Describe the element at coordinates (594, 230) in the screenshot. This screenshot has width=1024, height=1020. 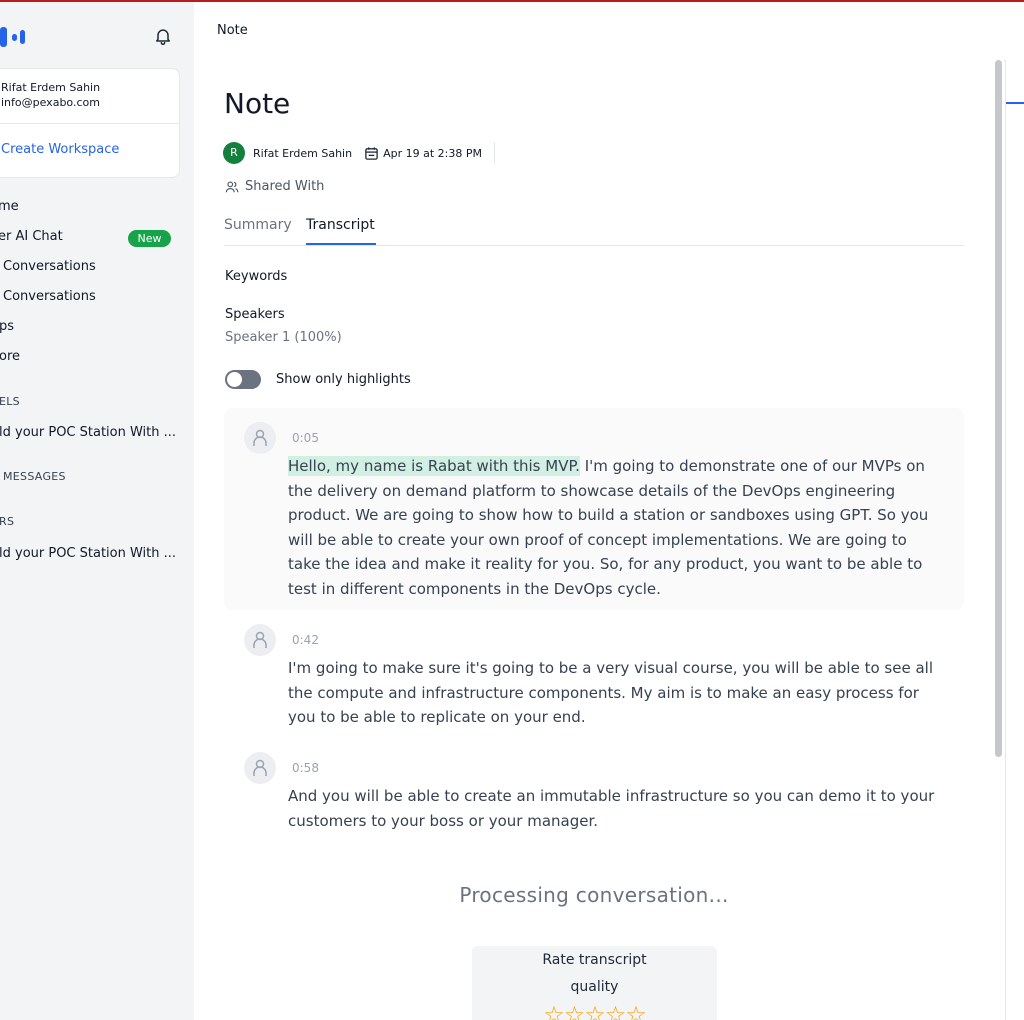
I see `note-tabs: Summary Transcript` at that location.